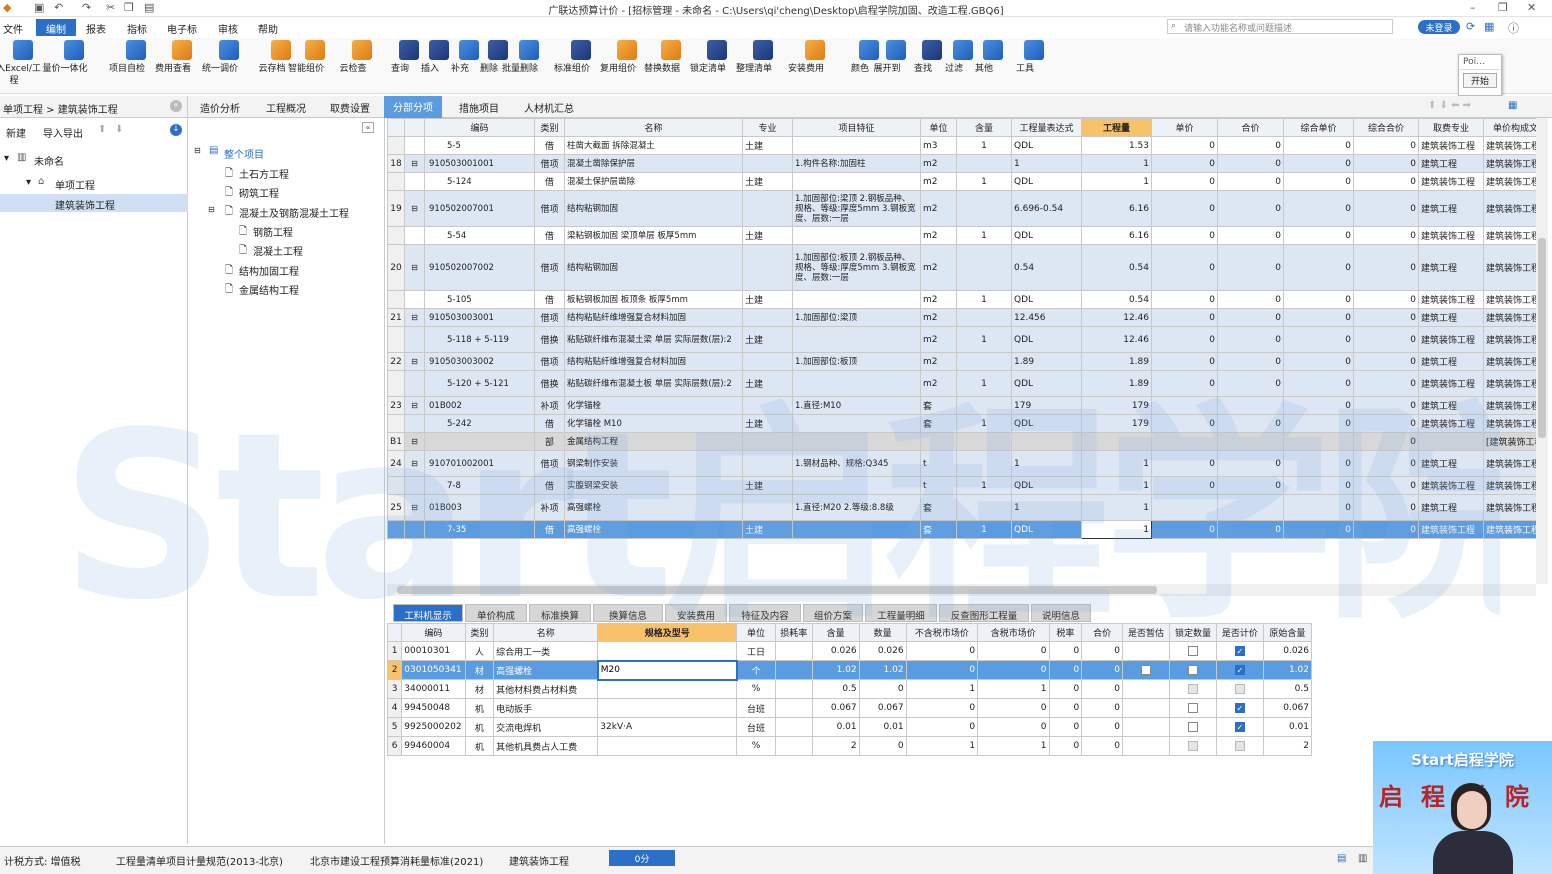  Describe the element at coordinates (1116, 463) in the screenshot. I see `cell-qty: 1` at that location.